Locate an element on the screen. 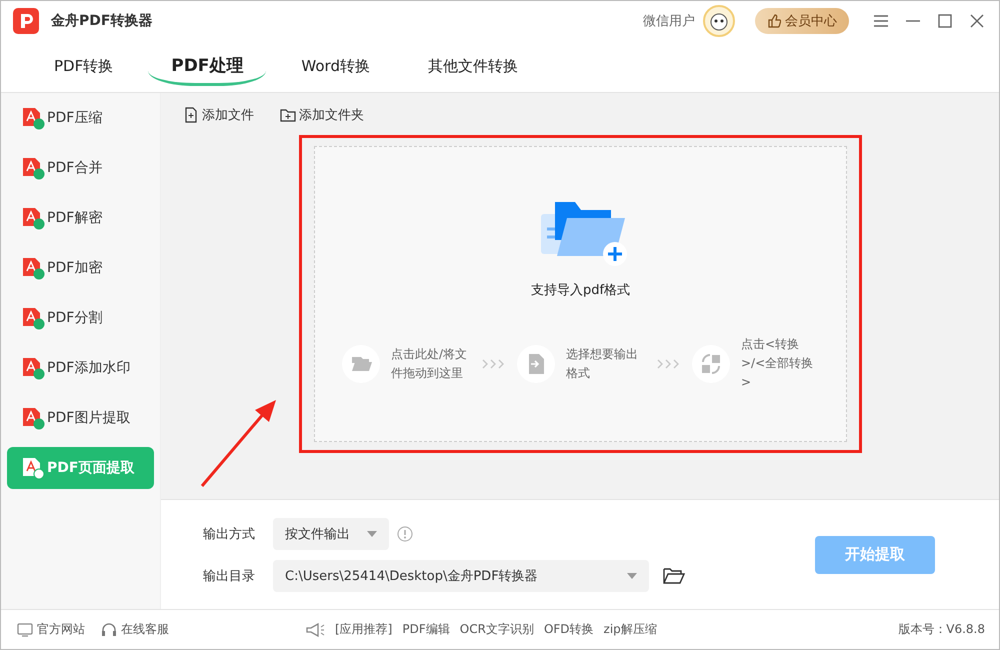 The image size is (1000, 650). sidebar-item: PDF添加水印 is located at coordinates (80, 368).